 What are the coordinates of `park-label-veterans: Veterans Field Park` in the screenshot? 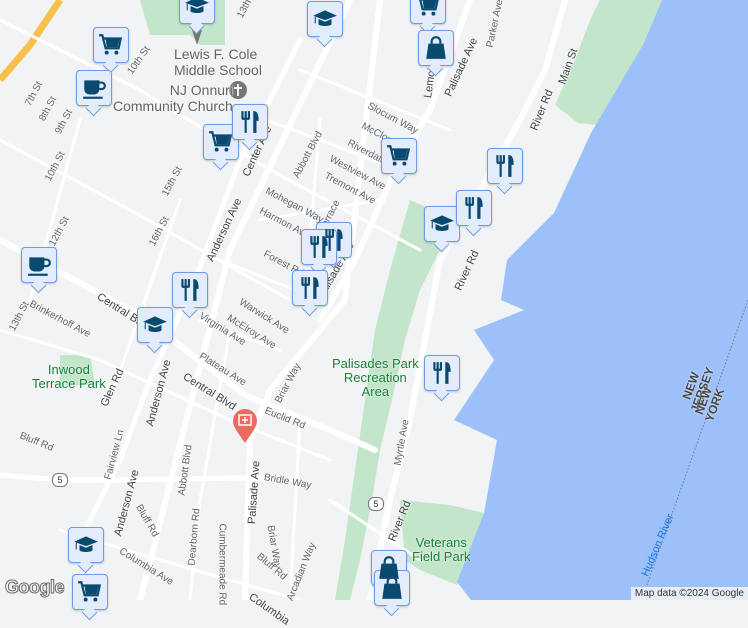 It's located at (441, 550).